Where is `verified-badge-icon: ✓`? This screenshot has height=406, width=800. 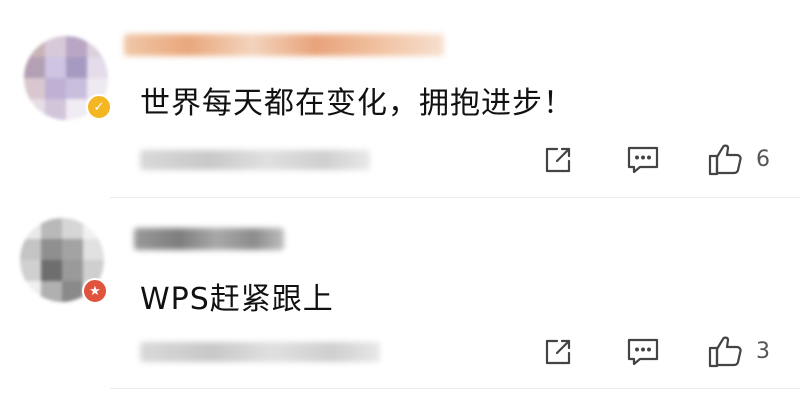
verified-badge-icon: ✓ is located at coordinates (99, 107).